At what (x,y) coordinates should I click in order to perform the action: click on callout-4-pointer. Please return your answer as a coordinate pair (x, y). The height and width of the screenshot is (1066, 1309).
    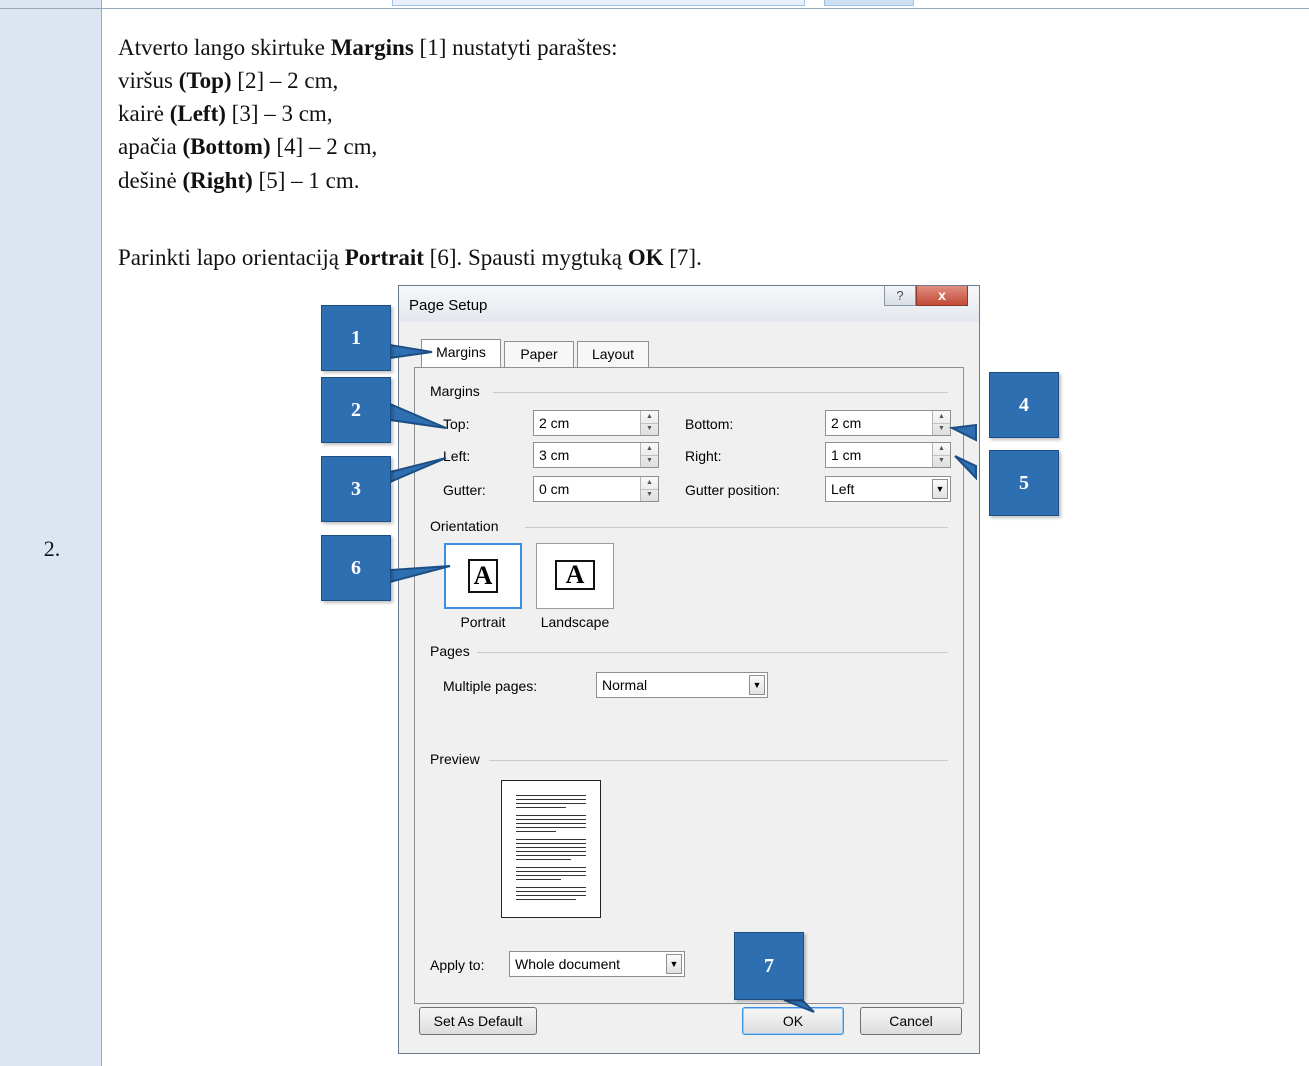
    Looking at the image, I should click on (962, 432).